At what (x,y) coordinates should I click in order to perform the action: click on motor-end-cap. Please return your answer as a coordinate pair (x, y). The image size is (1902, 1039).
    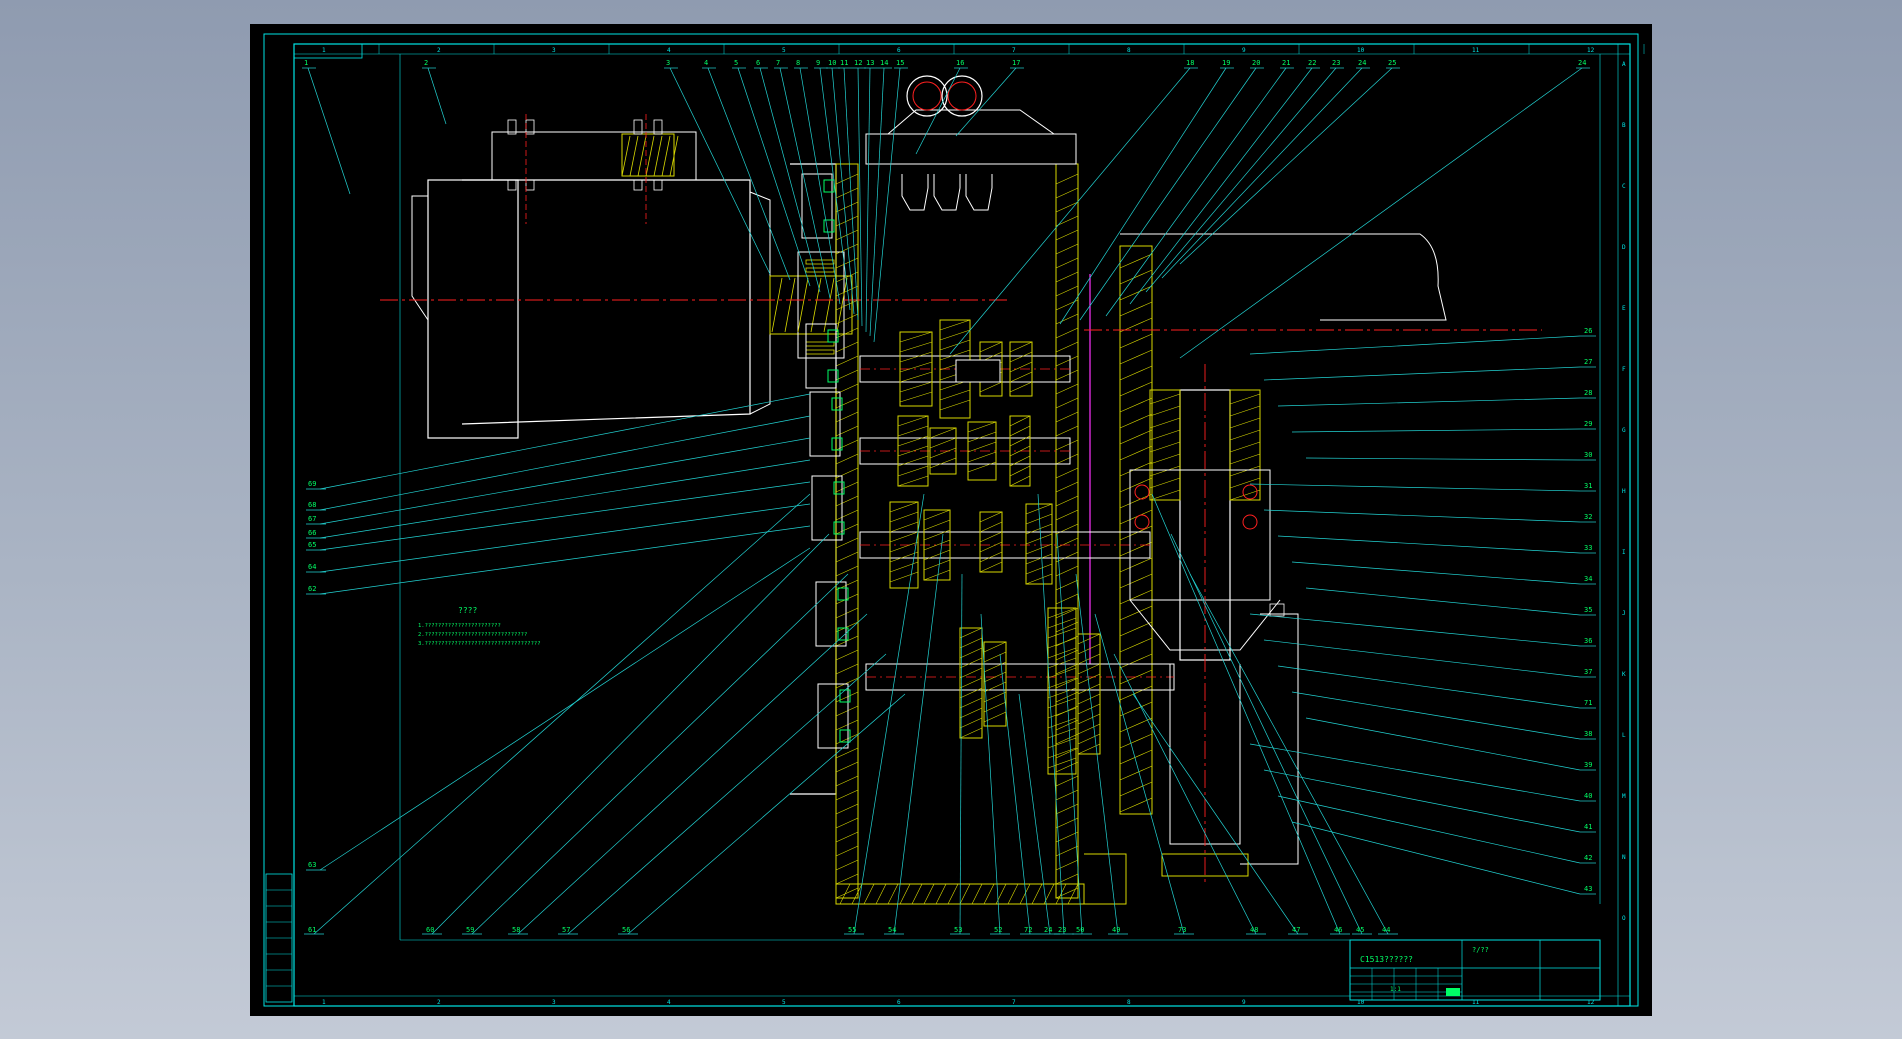
    Looking at the image, I should click on (420, 258).